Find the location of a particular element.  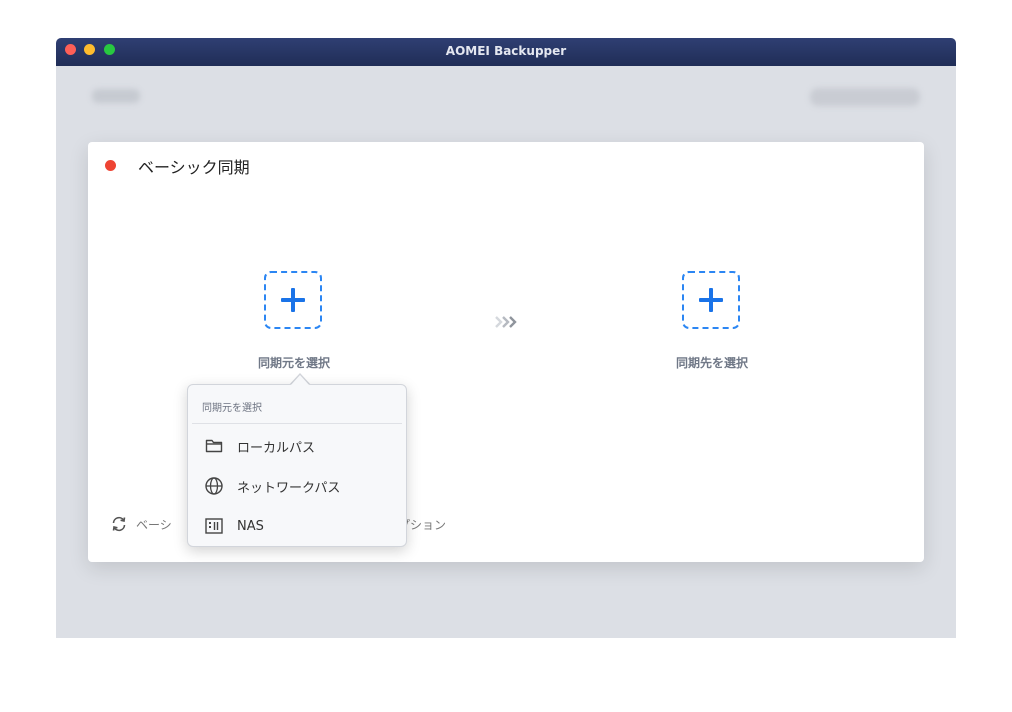

globe-icon is located at coordinates (214, 486).